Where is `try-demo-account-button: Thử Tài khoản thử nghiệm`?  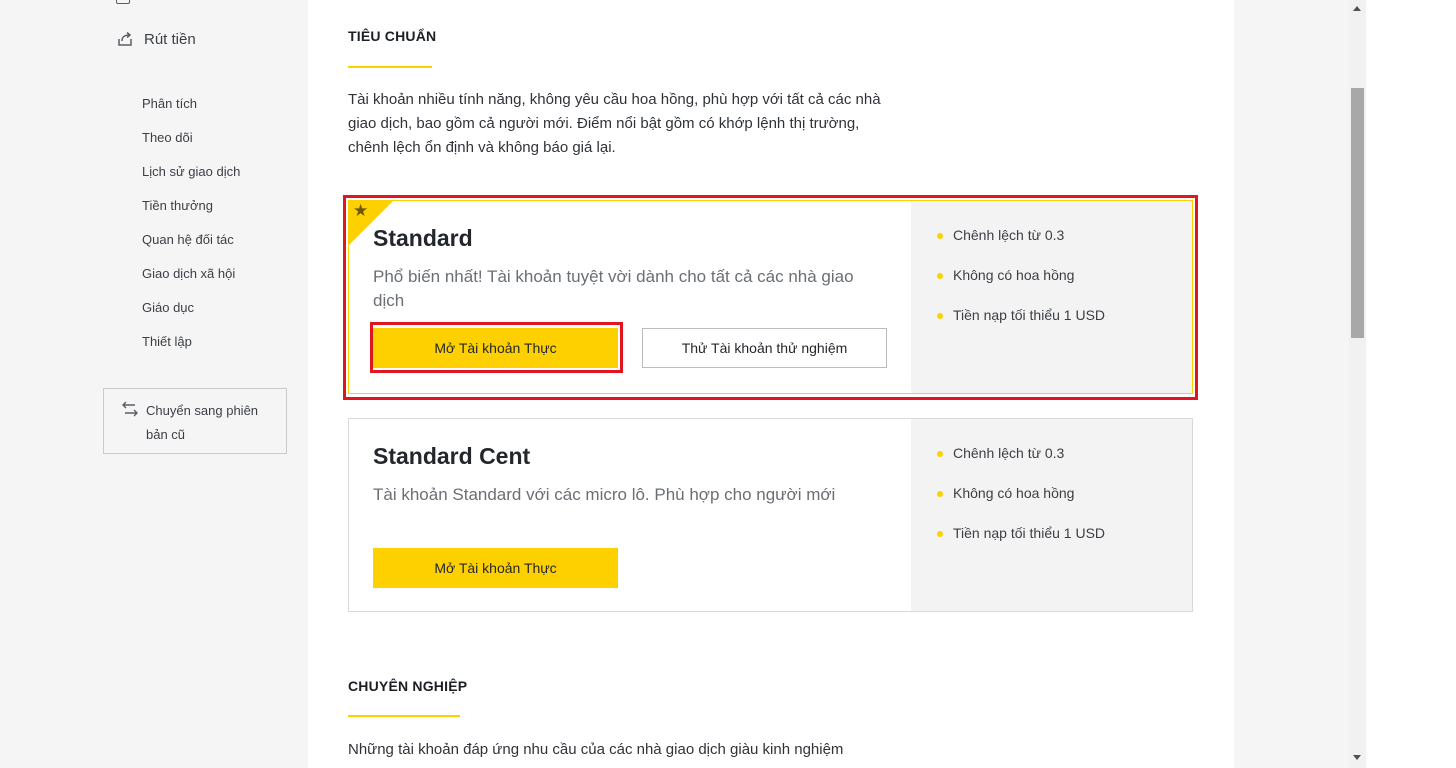 try-demo-account-button: Thử Tài khoản thử nghiệm is located at coordinates (764, 348).